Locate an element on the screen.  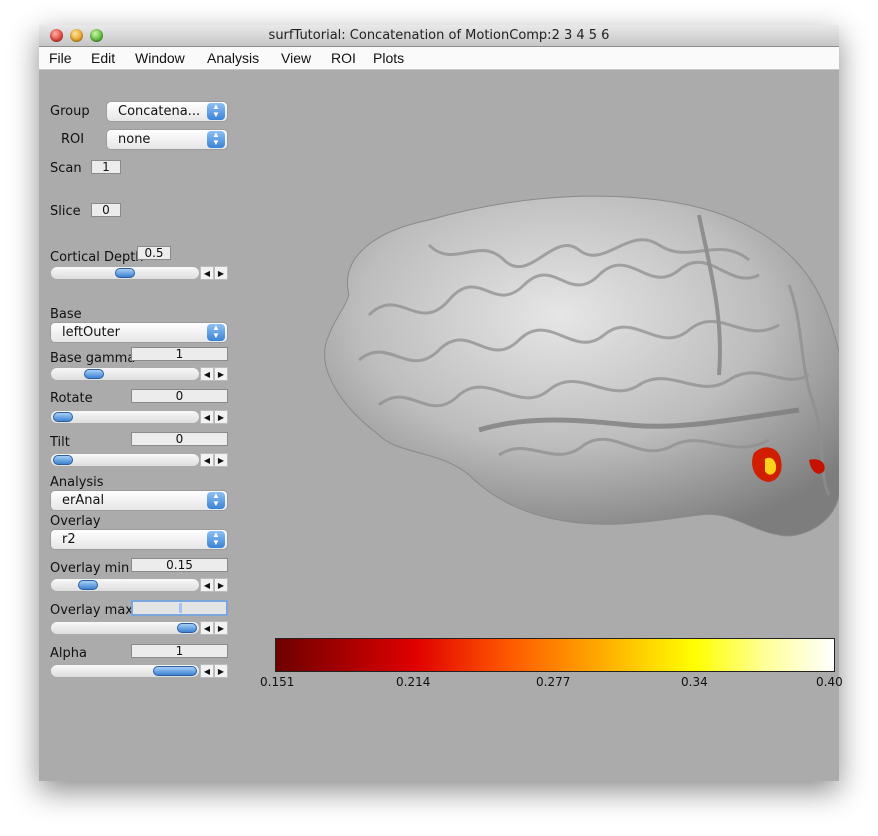
overlay-min-slider is located at coordinates (125, 585).